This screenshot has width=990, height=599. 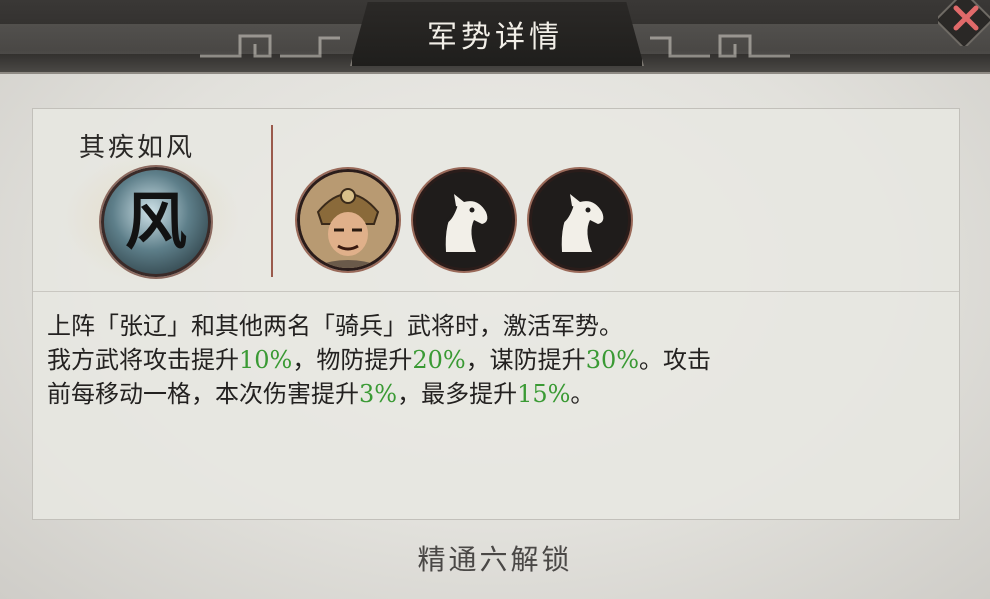 What do you see at coordinates (272, 201) in the screenshot?
I see `vertical-divider` at bounding box center [272, 201].